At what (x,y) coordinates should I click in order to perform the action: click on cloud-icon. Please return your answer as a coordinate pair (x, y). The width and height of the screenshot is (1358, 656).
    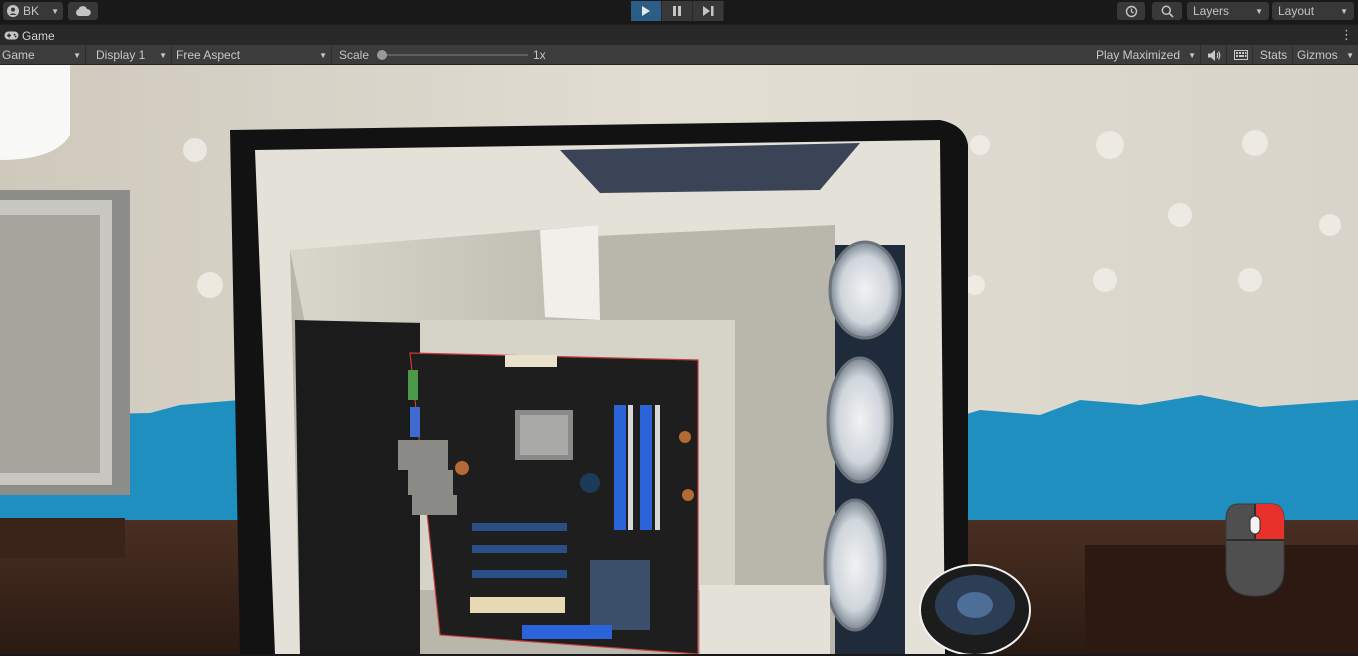
    Looking at the image, I should click on (83, 11).